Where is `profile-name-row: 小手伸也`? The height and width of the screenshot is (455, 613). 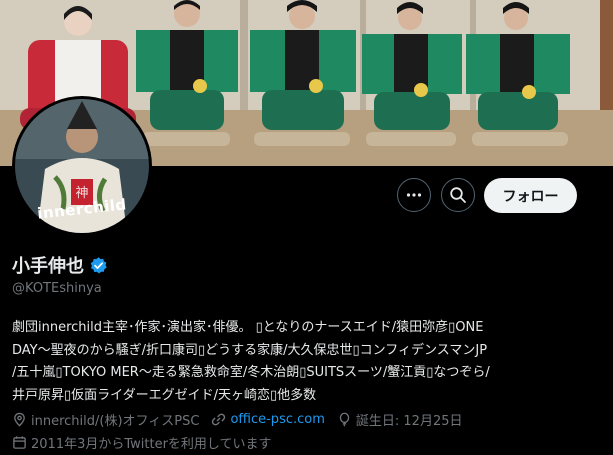
profile-name-row: 小手伸也 is located at coordinates (60, 265).